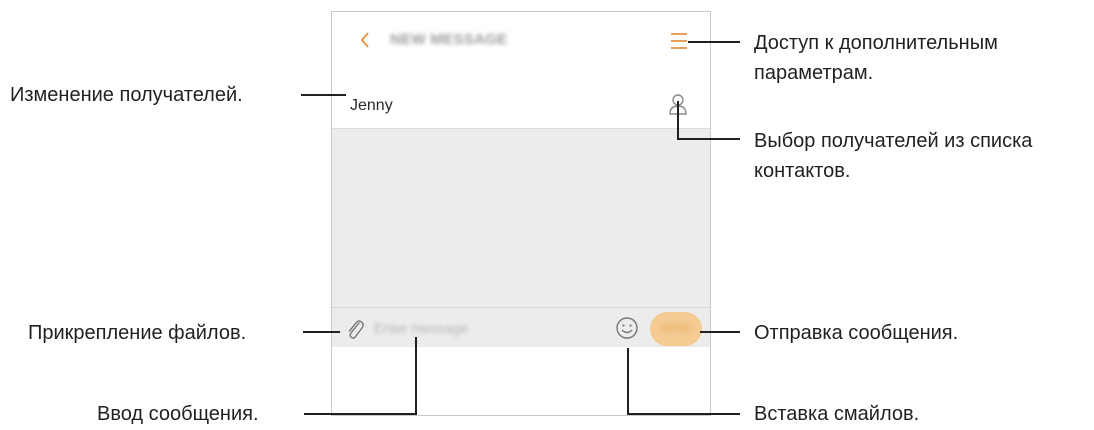 This screenshot has height=430, width=1094. Describe the element at coordinates (814, 73) in the screenshot. I see `callout-more-options-line2: параметрам.` at that location.